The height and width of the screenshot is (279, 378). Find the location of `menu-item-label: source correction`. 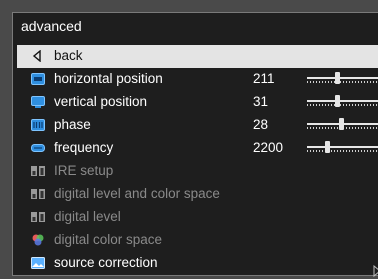

menu-item-label: source correction is located at coordinates (106, 262).